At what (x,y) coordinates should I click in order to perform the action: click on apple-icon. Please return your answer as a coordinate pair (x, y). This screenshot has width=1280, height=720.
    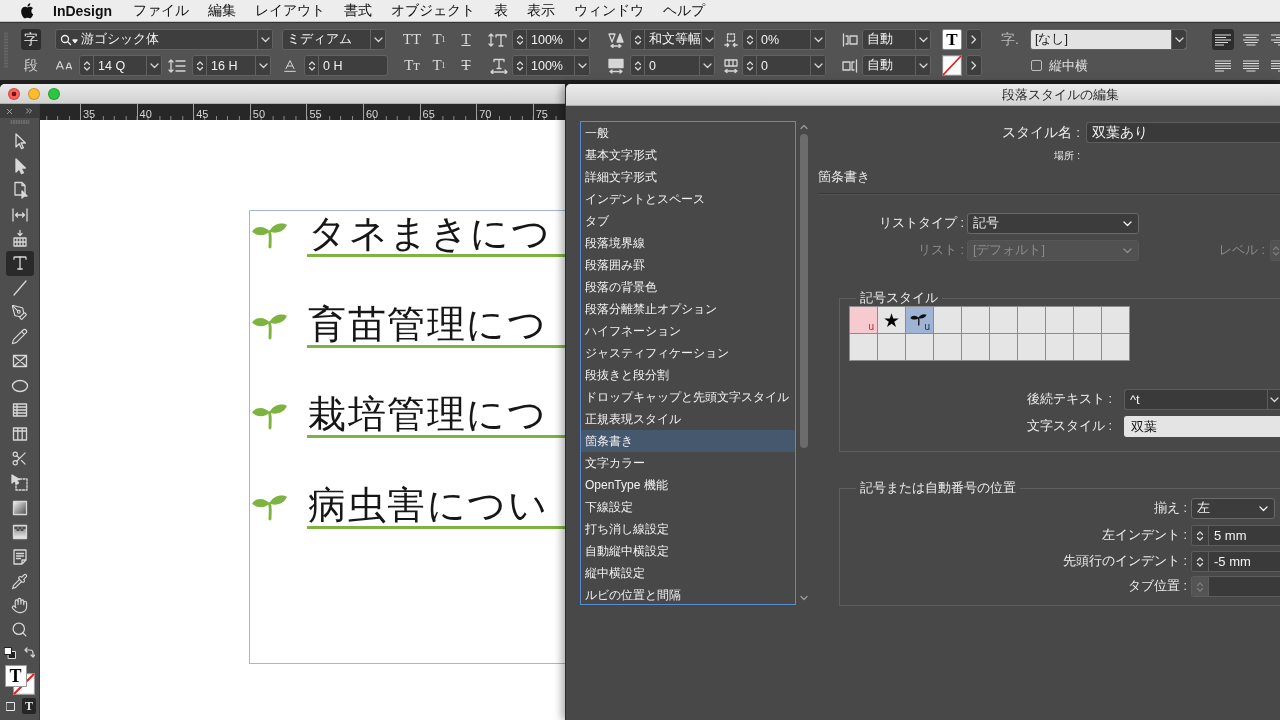
    Looking at the image, I should click on (27, 10).